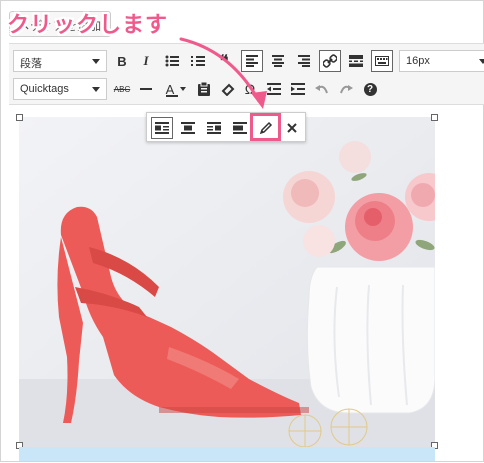 This screenshot has width=484, height=463. Describe the element at coordinates (88, 24) in the screenshot. I see `callout-text: クリックします` at that location.